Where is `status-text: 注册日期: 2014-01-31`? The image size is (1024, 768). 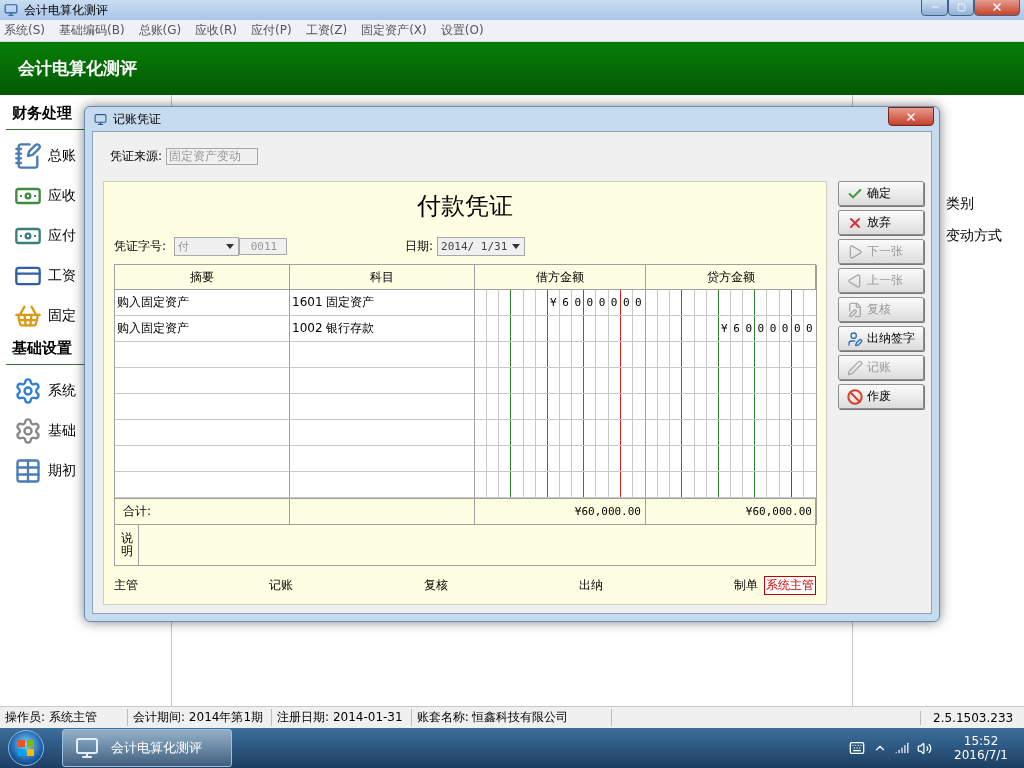 status-text: 注册日期: 2014-01-31 is located at coordinates (342, 717).